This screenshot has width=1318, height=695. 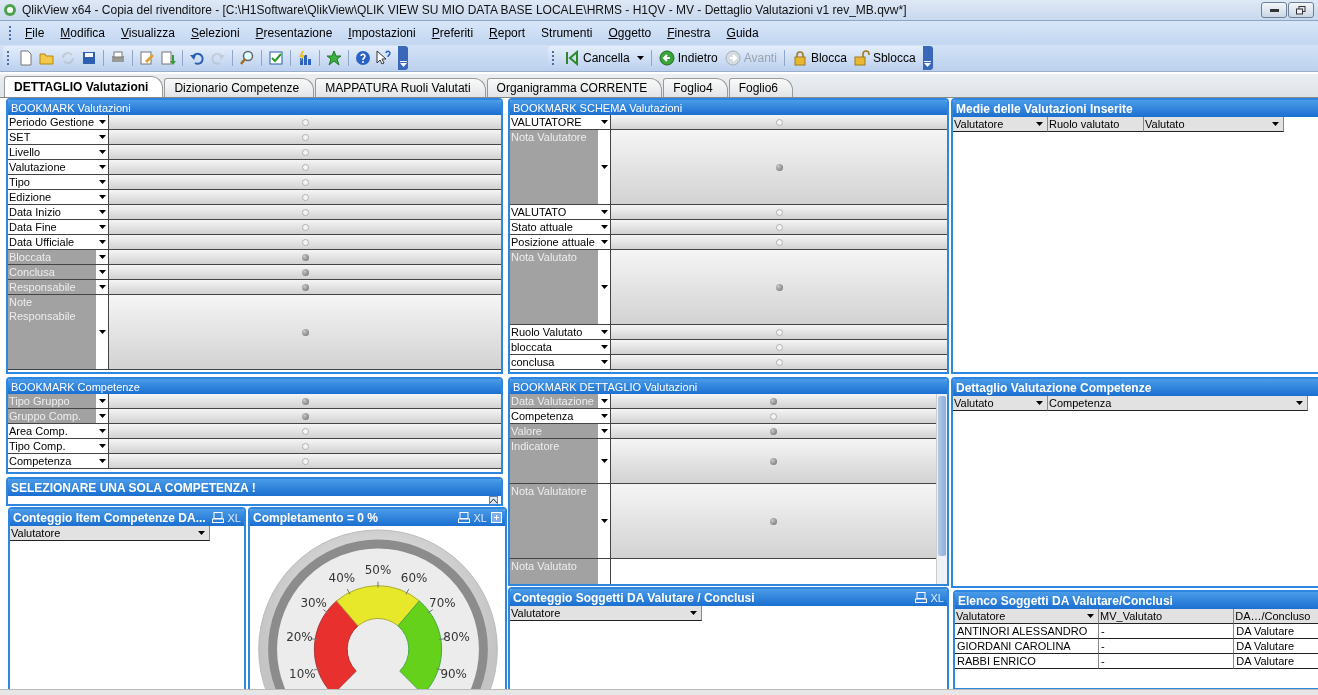 I want to click on menu-item: Strumenti, so click(x=567, y=33).